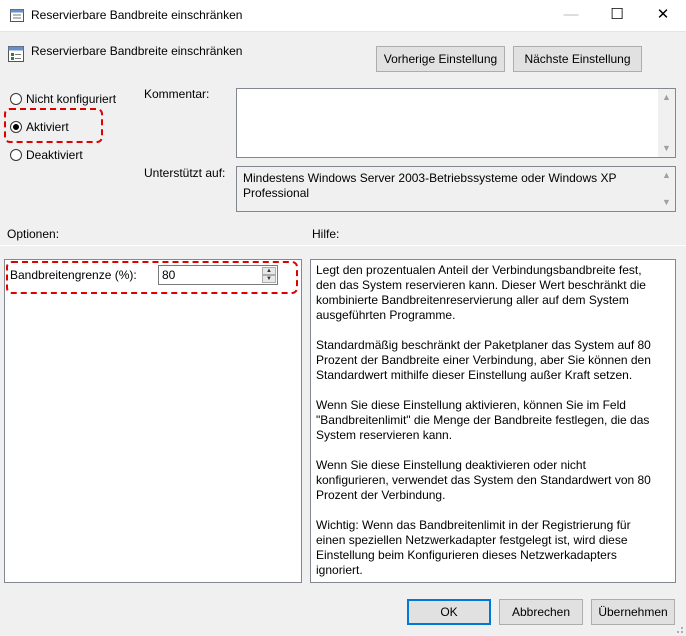 The height and width of the screenshot is (636, 686). I want to click on radio-label: Nicht konfiguriert, so click(71, 99).